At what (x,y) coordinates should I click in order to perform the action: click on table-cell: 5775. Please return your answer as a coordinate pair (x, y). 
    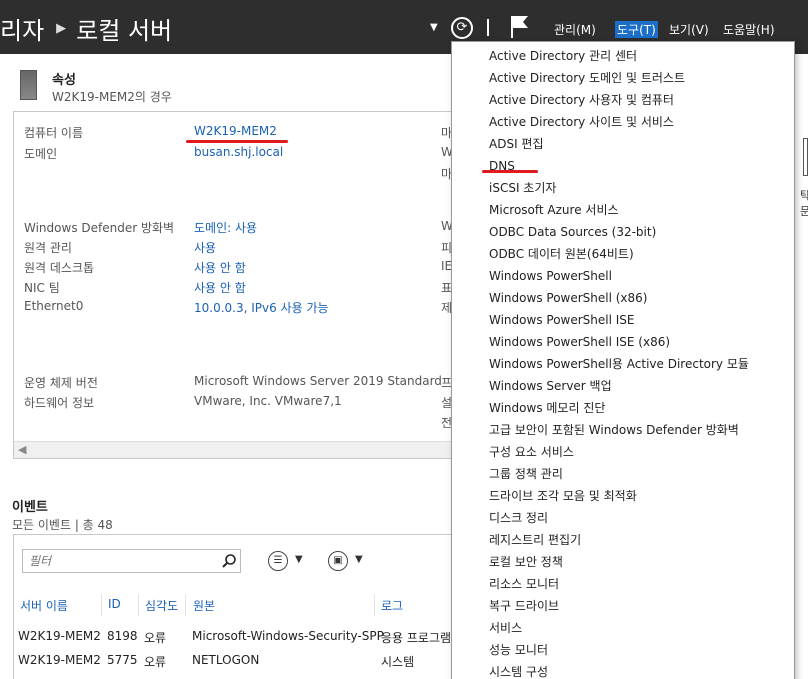
    Looking at the image, I should click on (122, 660).